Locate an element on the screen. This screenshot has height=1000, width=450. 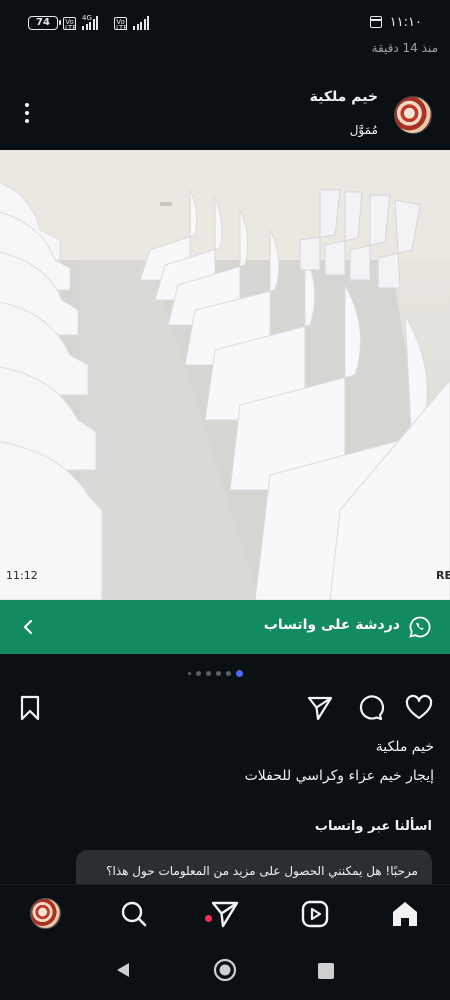
chevron-left-icon is located at coordinates (28, 627).